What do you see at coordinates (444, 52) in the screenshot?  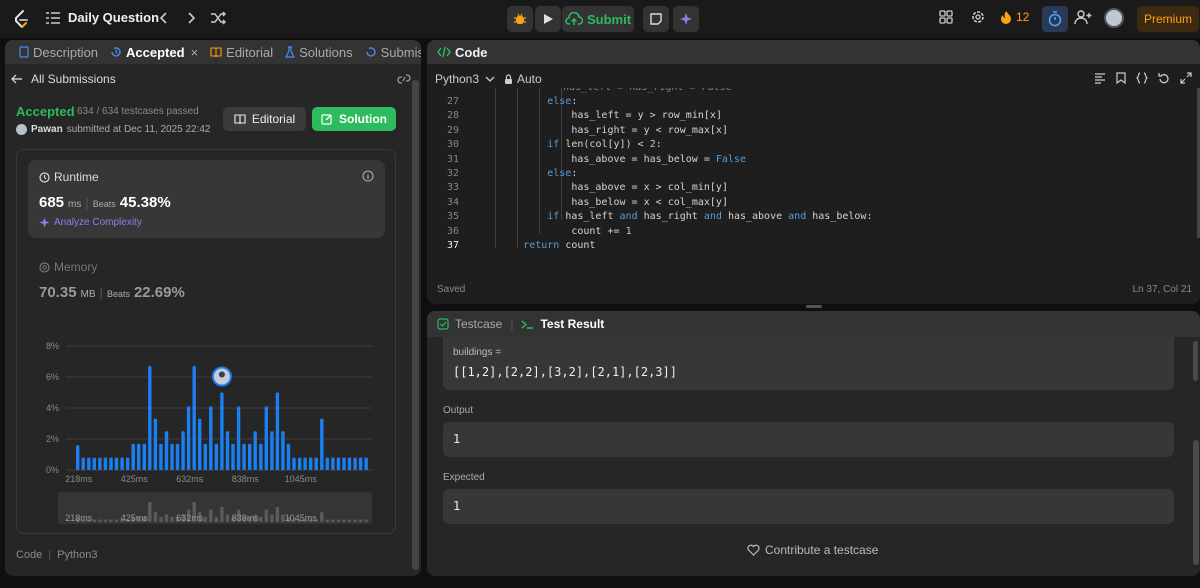 I see `code-brackets-icon` at bounding box center [444, 52].